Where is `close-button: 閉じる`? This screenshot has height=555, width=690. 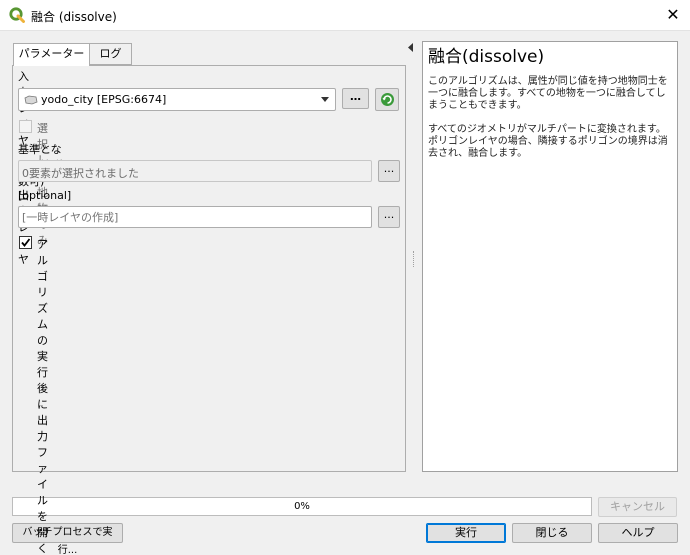
close-button: 閉じる is located at coordinates (552, 533).